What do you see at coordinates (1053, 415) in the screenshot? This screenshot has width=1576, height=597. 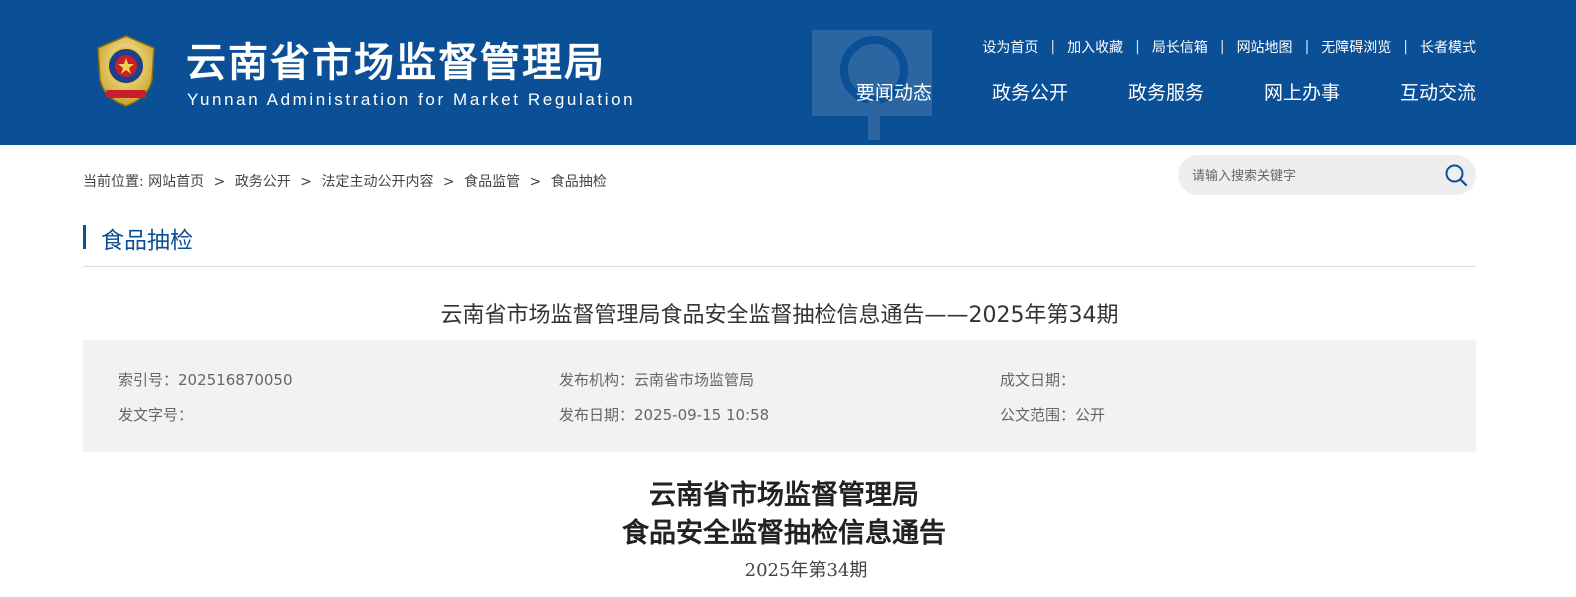 I see `meta-scope: 公文范围：公开` at bounding box center [1053, 415].